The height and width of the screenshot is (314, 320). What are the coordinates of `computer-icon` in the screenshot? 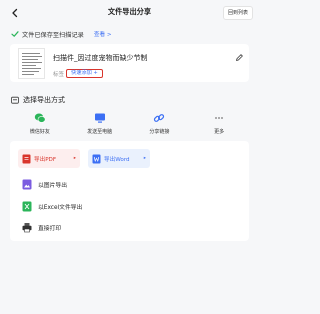 It's located at (99, 118).